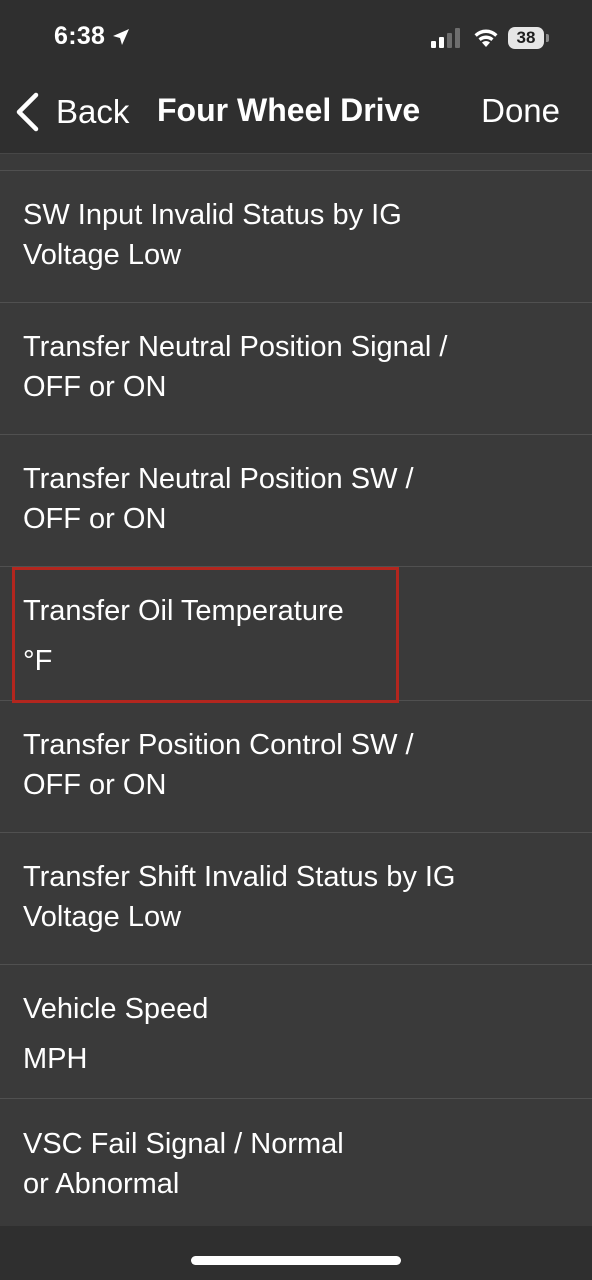 This screenshot has height=1280, width=592. Describe the element at coordinates (239, 877) in the screenshot. I see `list-item-title: Transfer Shift Invalid Status by IG` at that location.